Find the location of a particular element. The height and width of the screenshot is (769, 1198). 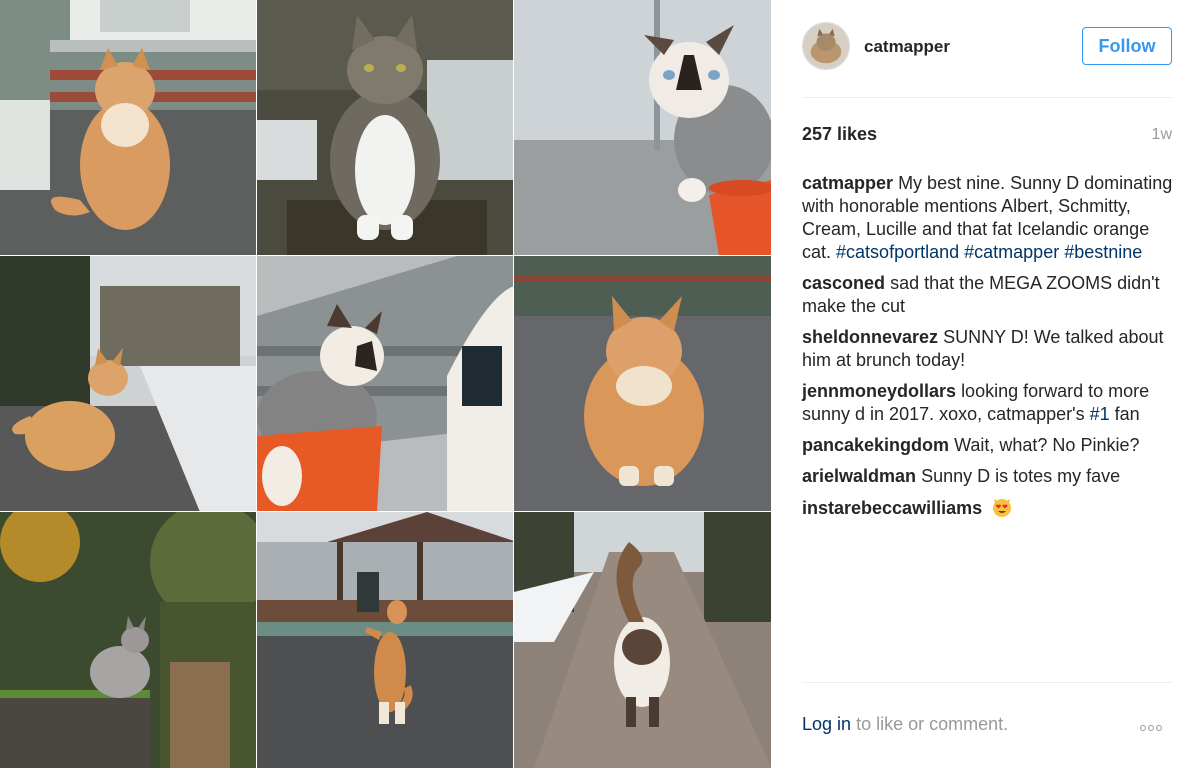

comment: arielwaldman Sunny D is totes my fave is located at coordinates (988, 476).